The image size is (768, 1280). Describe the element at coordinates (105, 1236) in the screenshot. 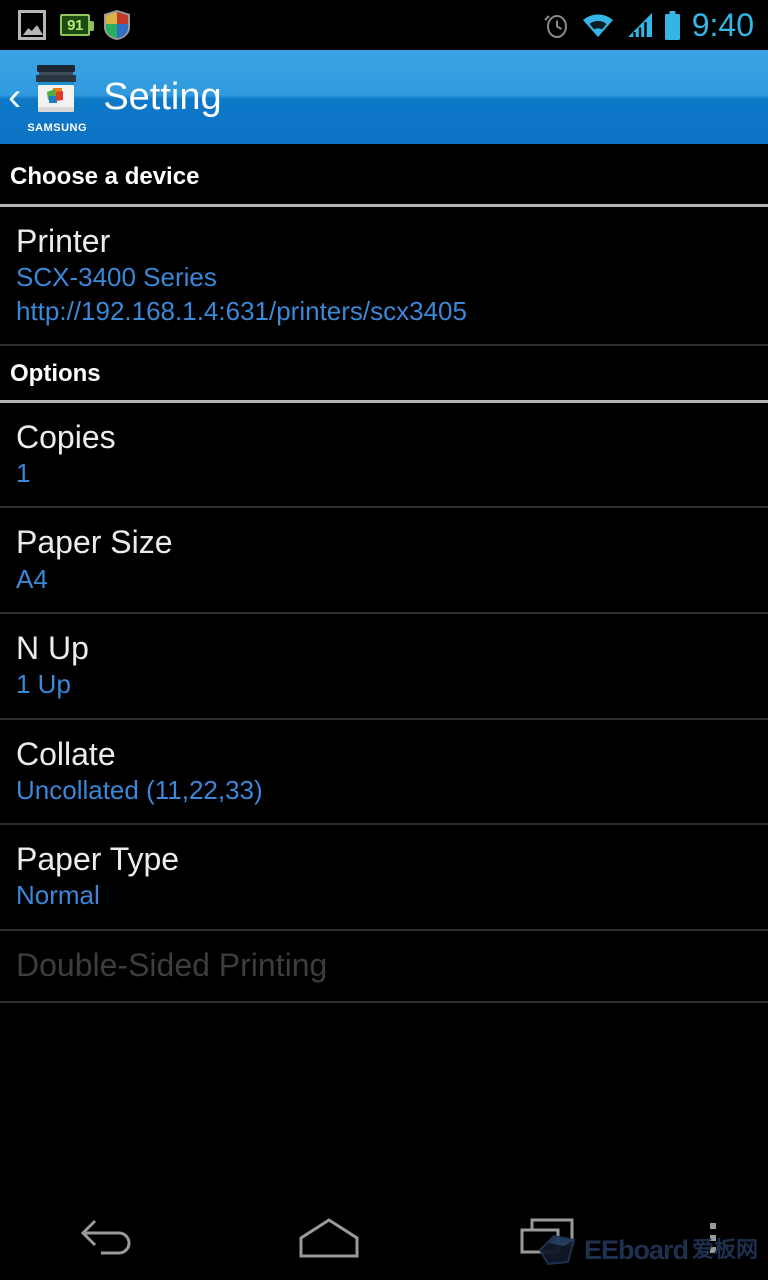

I see `back-arrow-icon` at that location.